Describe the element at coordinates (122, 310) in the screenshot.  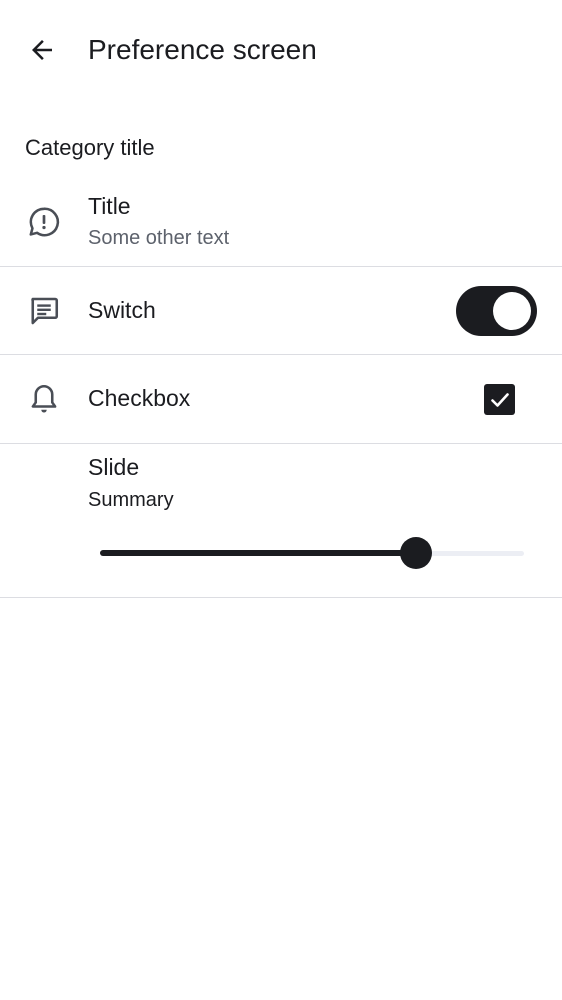
I see `switch-label: Switch` at that location.